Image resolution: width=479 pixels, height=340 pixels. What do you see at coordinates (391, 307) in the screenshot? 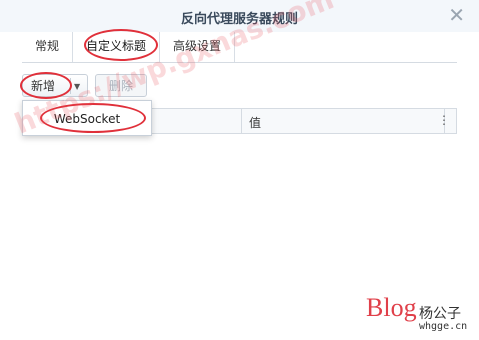
I see `blog-watermark: Blog` at bounding box center [391, 307].